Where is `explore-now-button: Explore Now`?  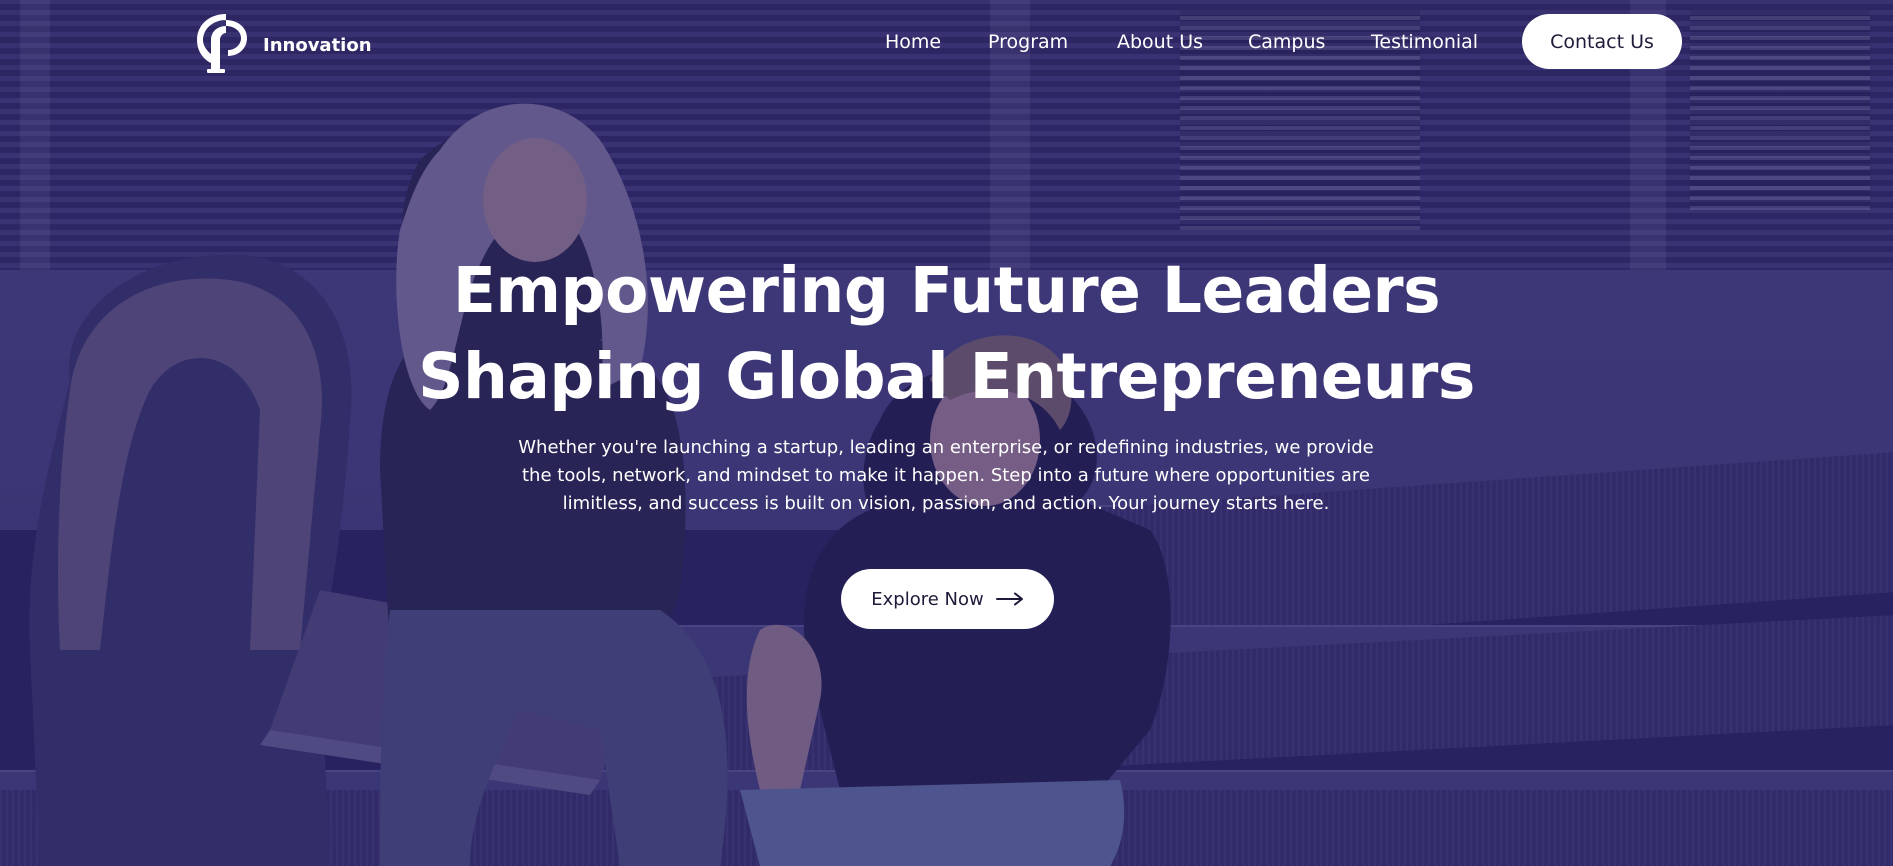
explore-now-button: Explore Now is located at coordinates (947, 599).